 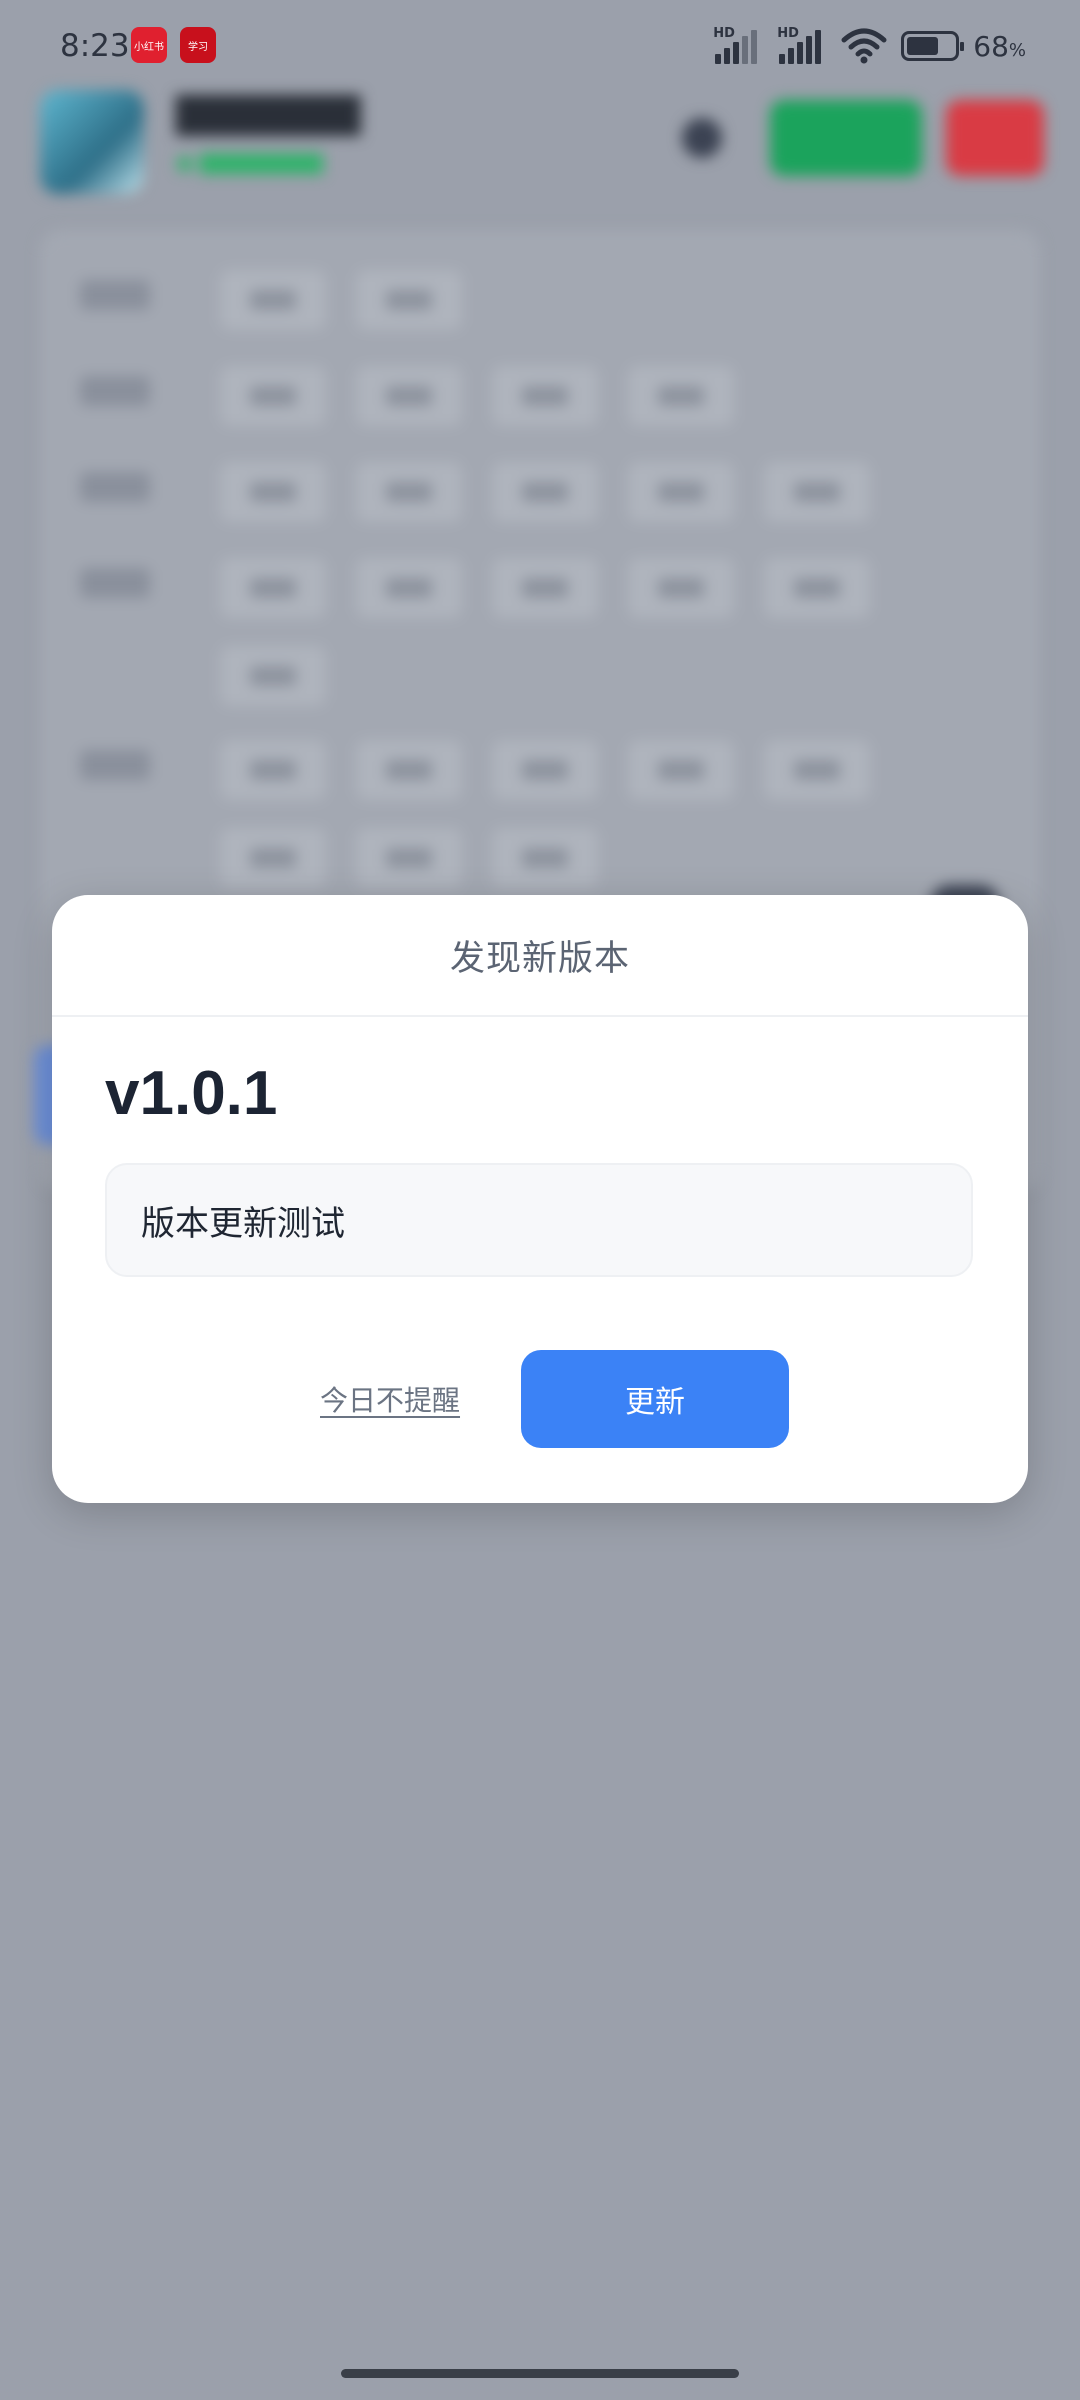 What do you see at coordinates (702, 138) in the screenshot?
I see `gear-icon` at bounding box center [702, 138].